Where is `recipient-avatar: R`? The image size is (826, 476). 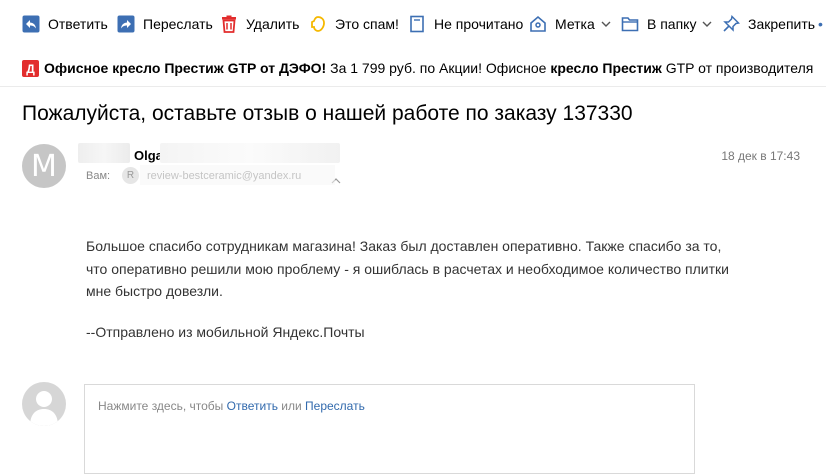 recipient-avatar: R is located at coordinates (130, 175).